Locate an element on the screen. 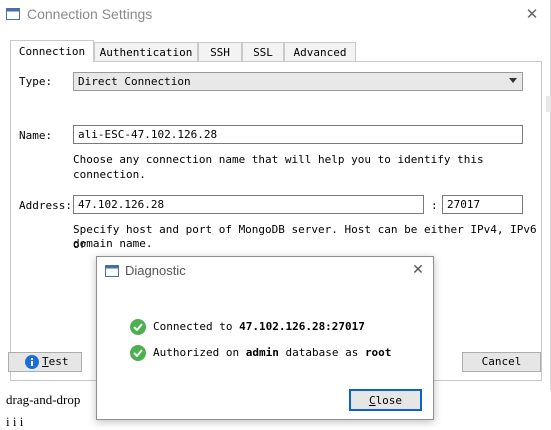 The width and height of the screenshot is (551, 430). tab-label: Connection is located at coordinates (52, 51).